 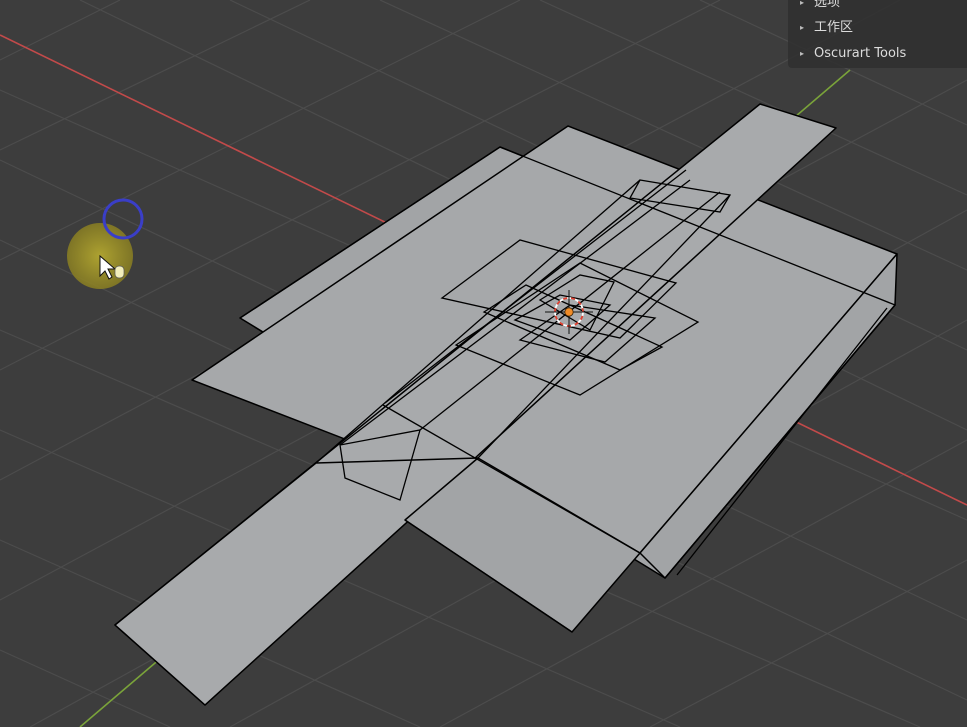 What do you see at coordinates (877, 7) in the screenshot?
I see `panel-item-options: ▸ 选项` at bounding box center [877, 7].